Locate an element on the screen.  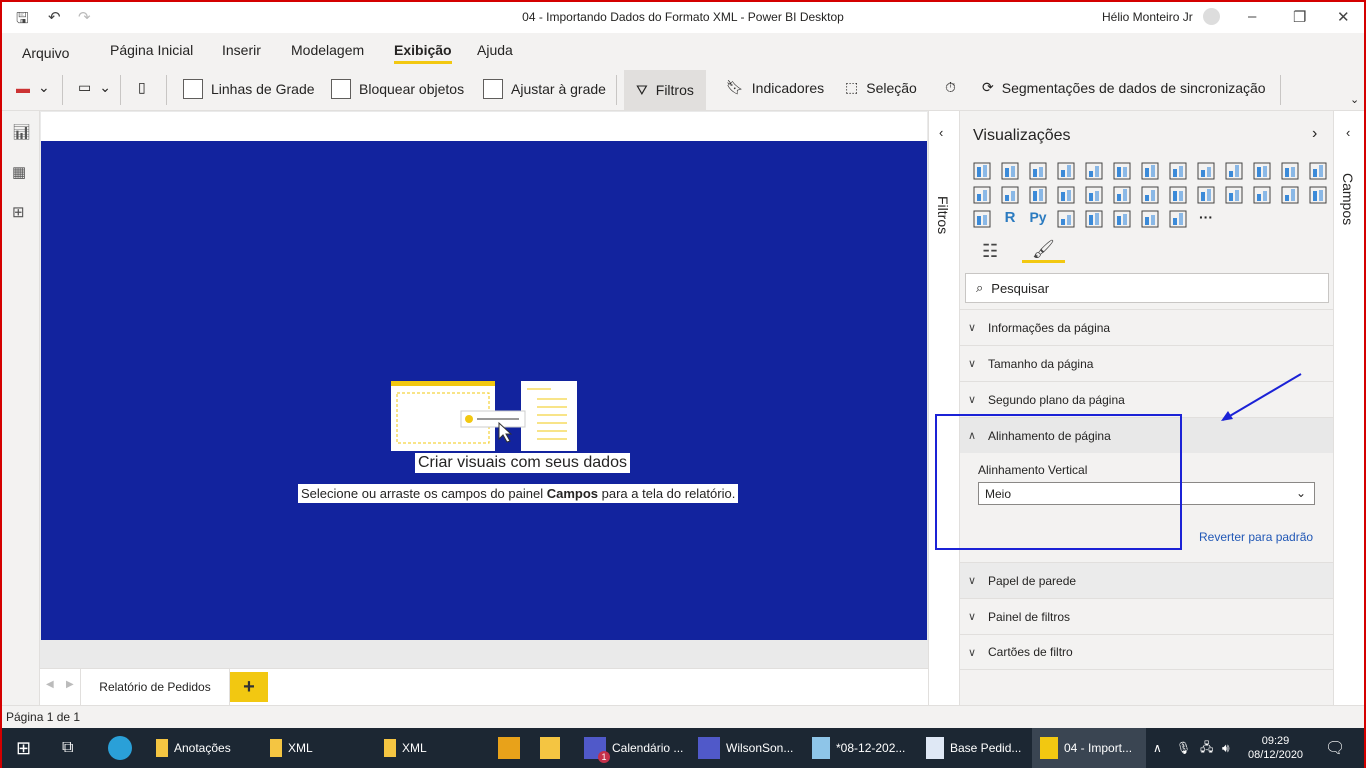
slicer-visual-icon is located at coordinates (1290, 195).